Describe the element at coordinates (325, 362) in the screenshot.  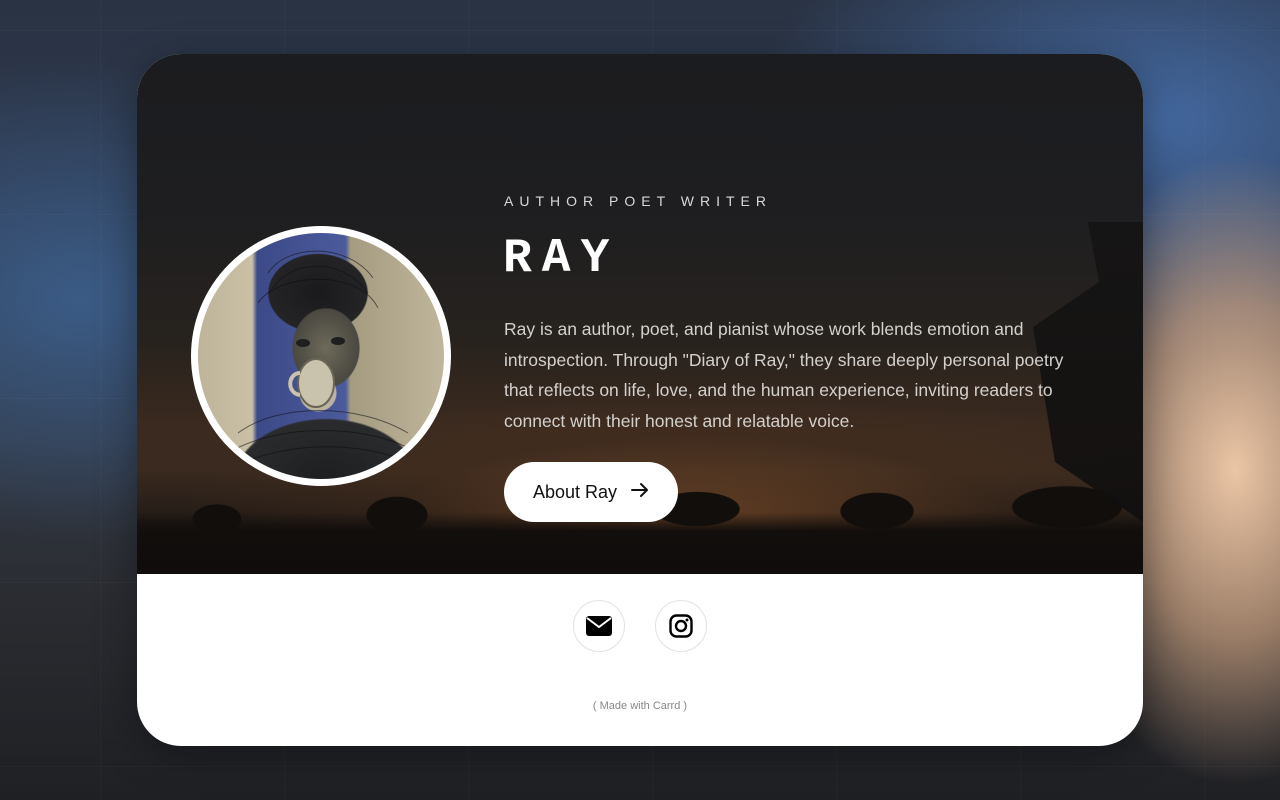
I see `avatar-illustration` at that location.